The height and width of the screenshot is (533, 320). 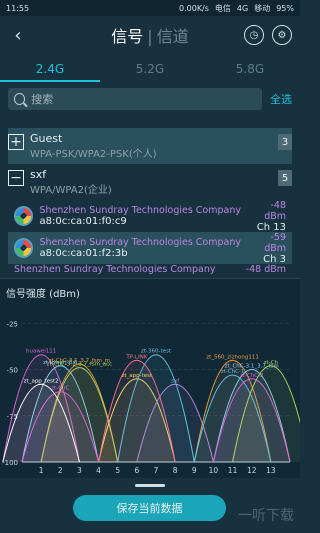 What do you see at coordinates (194, 470) in the screenshot?
I see `x-tick-label: 9` at bounding box center [194, 470].